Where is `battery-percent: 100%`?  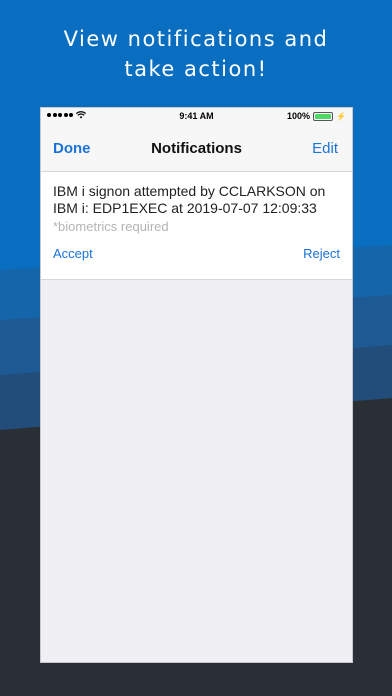
battery-percent: 100% is located at coordinates (299, 116).